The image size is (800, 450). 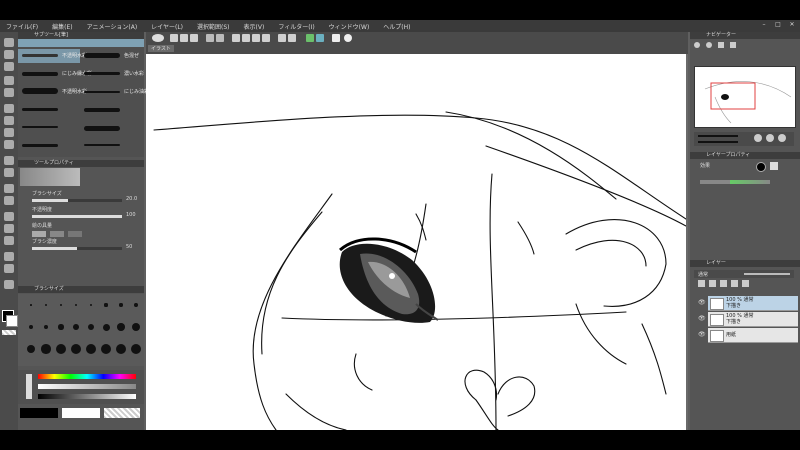 I want to click on brush-item: にじみ縁水彩, so click(x=55, y=74).